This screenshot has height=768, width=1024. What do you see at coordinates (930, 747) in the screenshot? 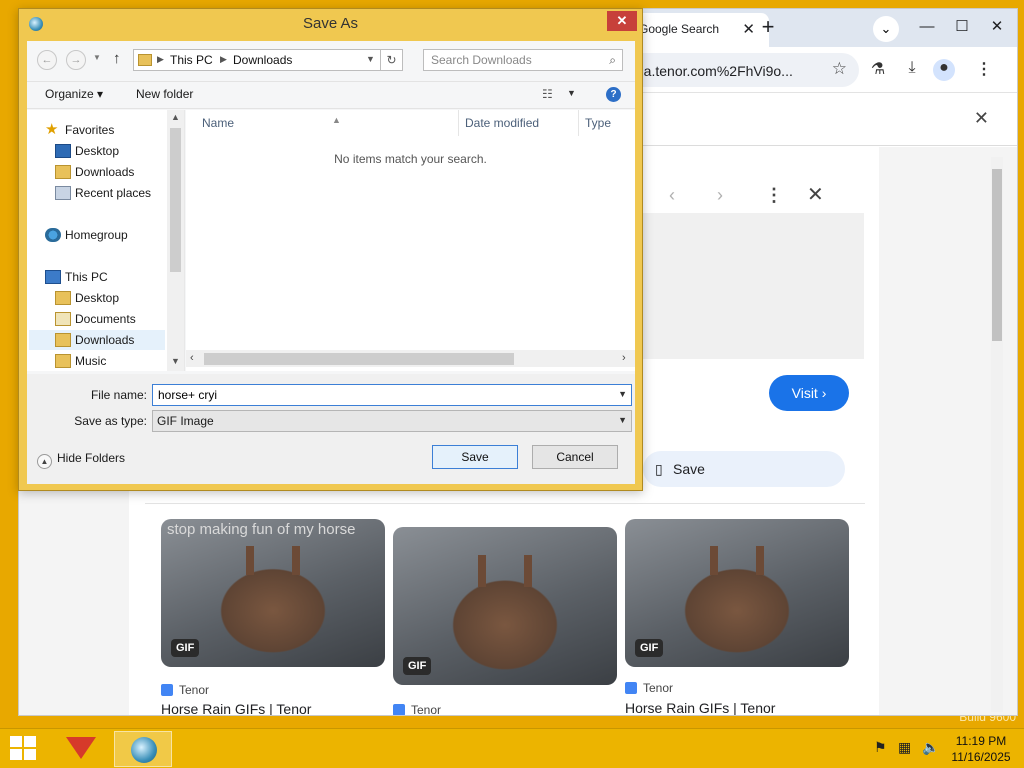
I see `volume-muted-icon: 🔈` at bounding box center [930, 747].